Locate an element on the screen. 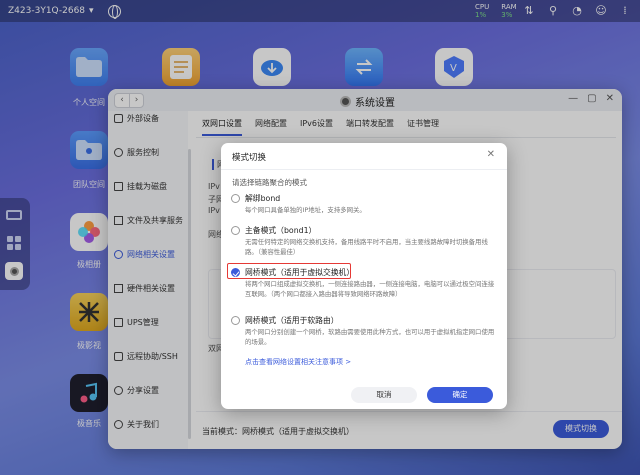 The image size is (640, 475). cancel-button: 取消 is located at coordinates (384, 395).